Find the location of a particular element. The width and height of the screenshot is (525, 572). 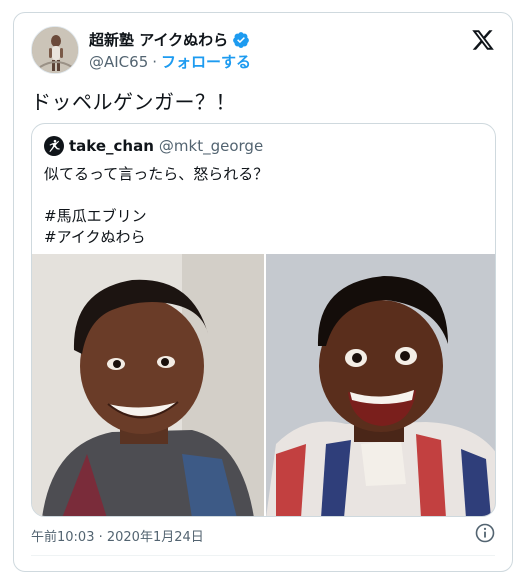

x-logo-icon is located at coordinates (483, 40).